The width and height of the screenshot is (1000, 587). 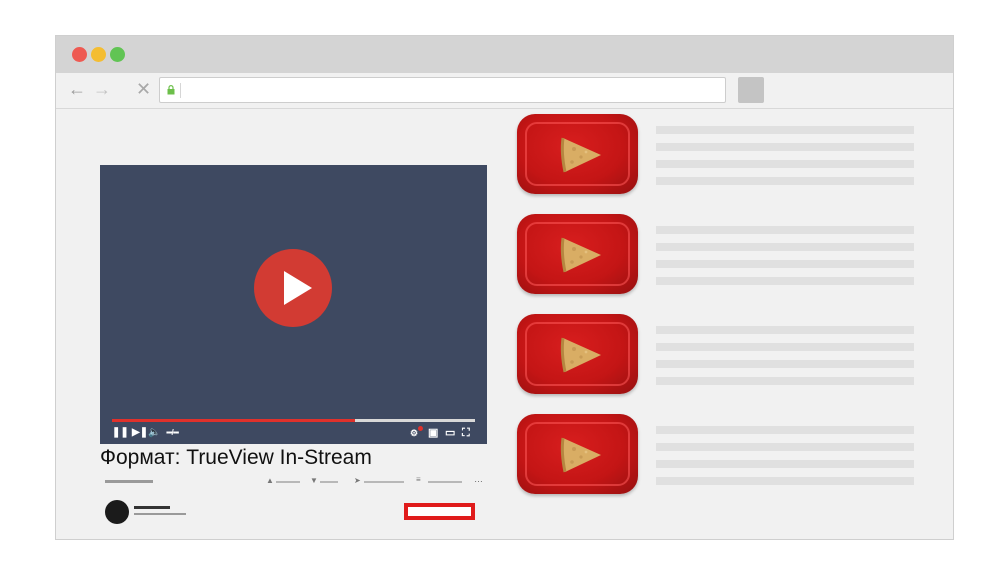 I want to click on avatar, so click(x=117, y=512).